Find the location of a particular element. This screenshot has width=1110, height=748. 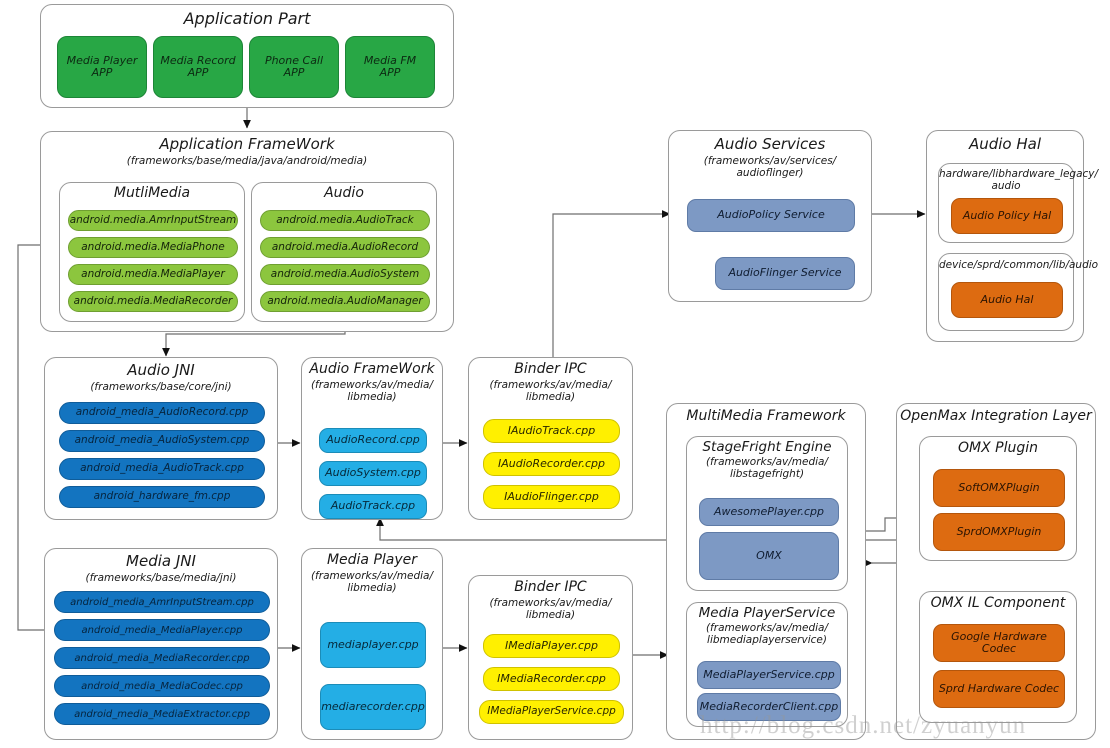

audio-hal-device-path: device/sprd/common/lib/audio is located at coordinates (1019, 265).